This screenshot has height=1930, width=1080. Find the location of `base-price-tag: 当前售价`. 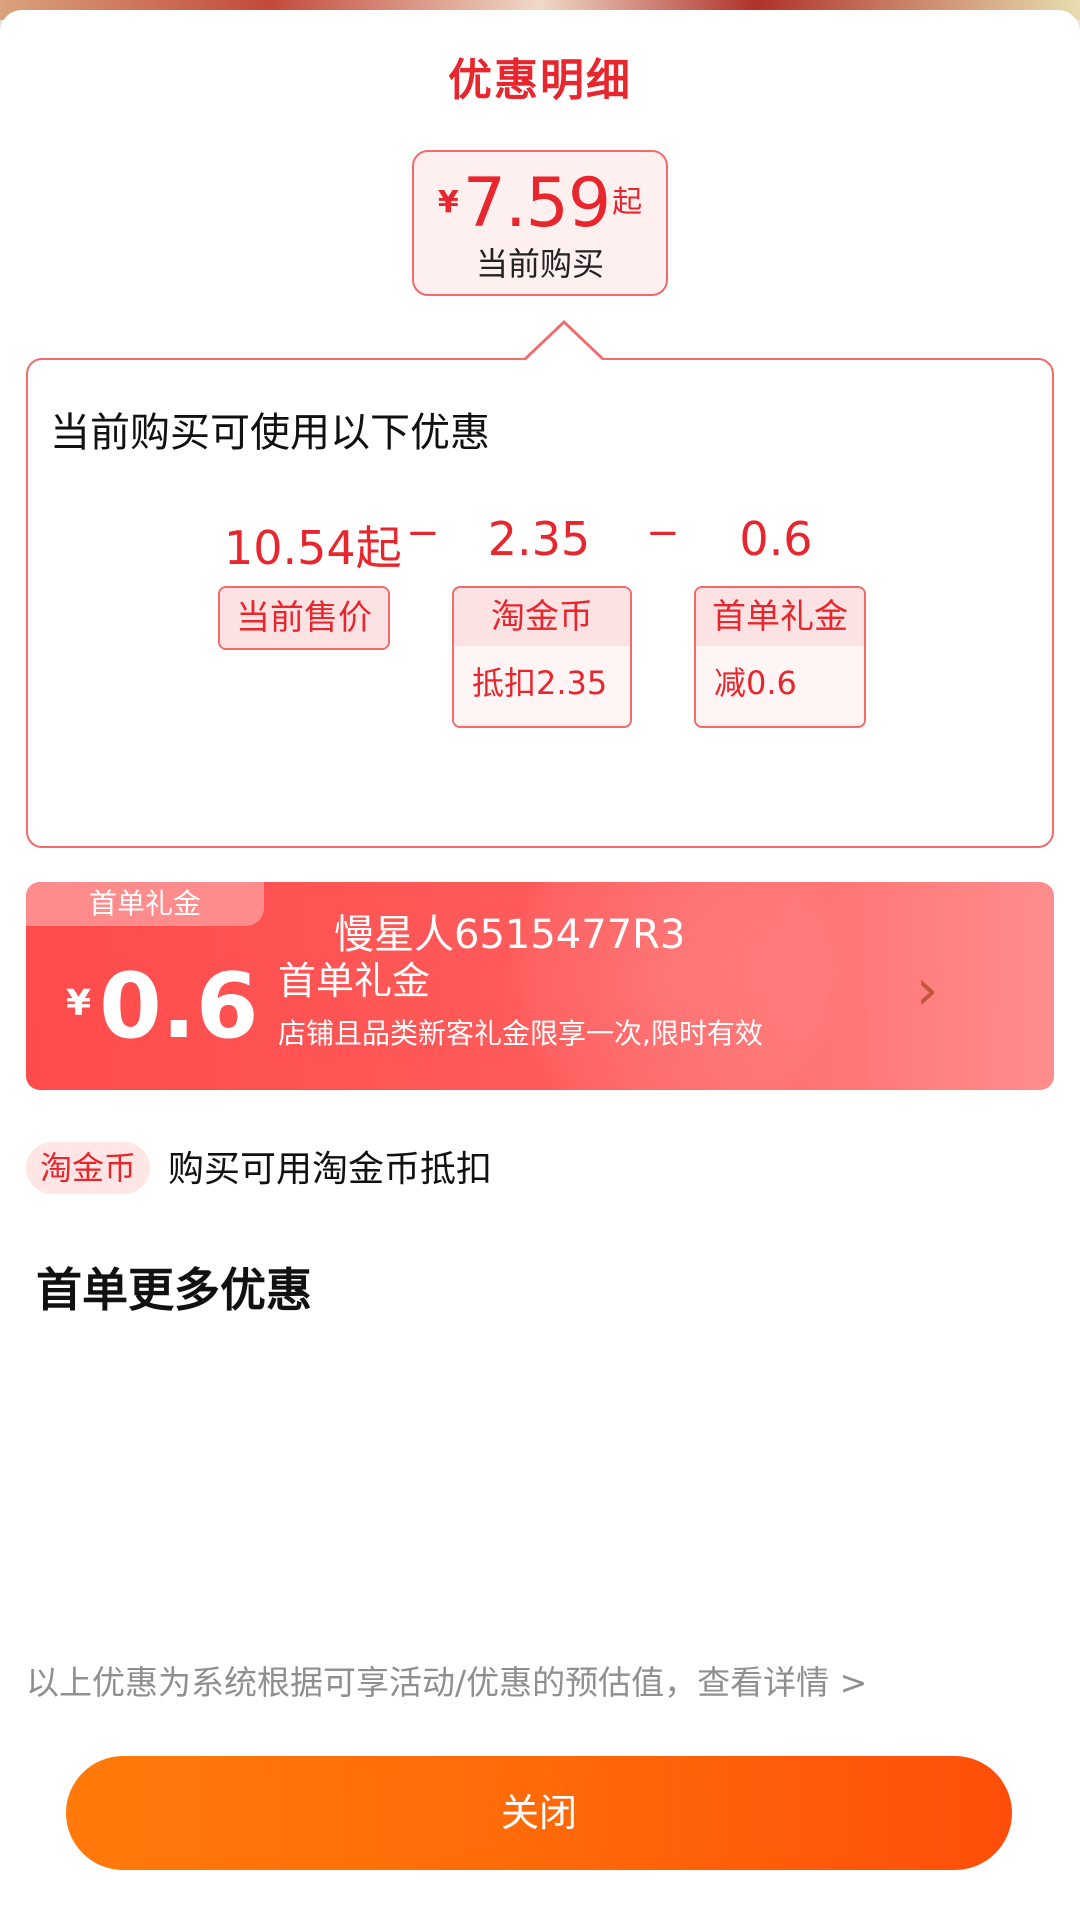

base-price-tag: 当前售价 is located at coordinates (304, 618).